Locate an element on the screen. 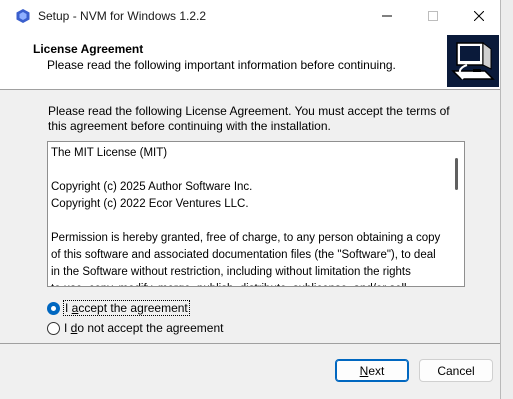  installer-computer-icon is located at coordinates (473, 61).